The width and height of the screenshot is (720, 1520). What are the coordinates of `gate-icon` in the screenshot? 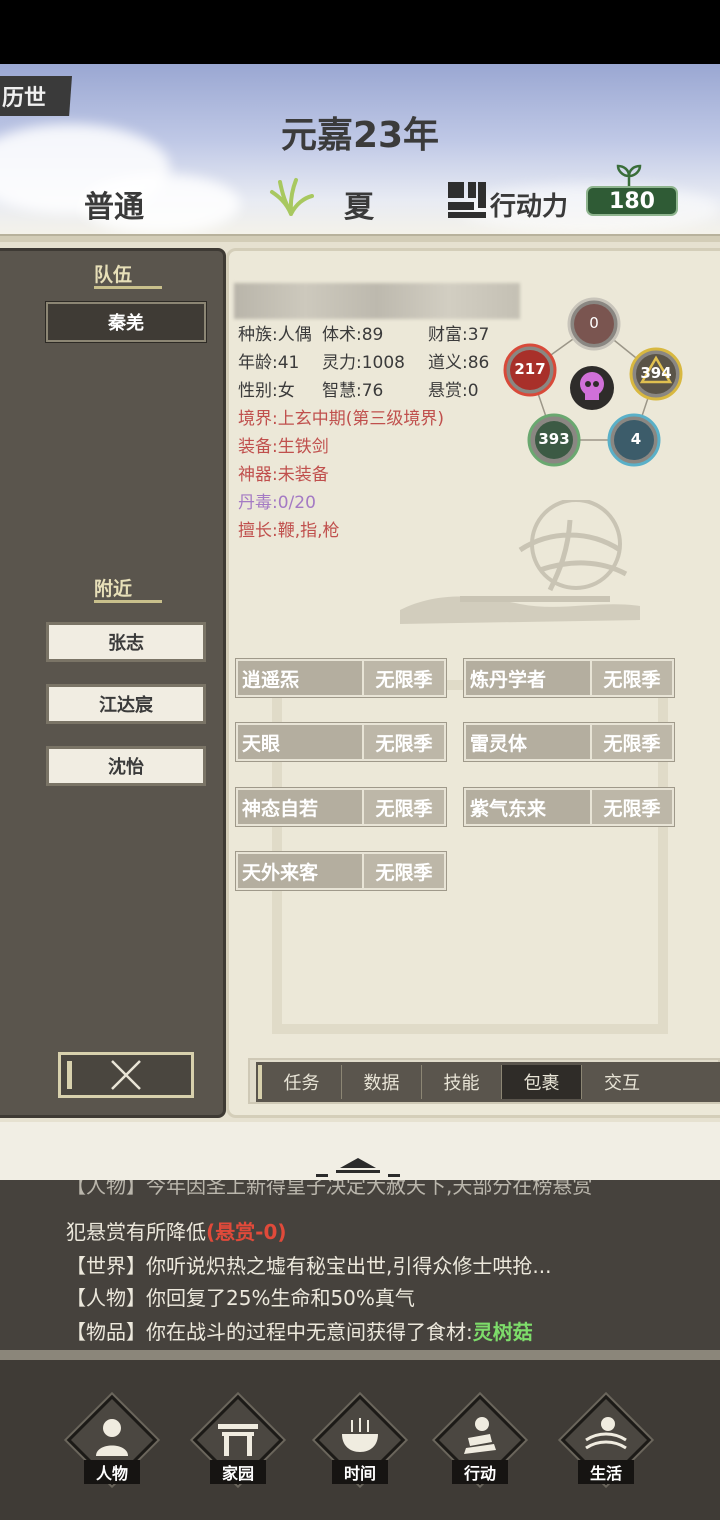 It's located at (238, 1440).